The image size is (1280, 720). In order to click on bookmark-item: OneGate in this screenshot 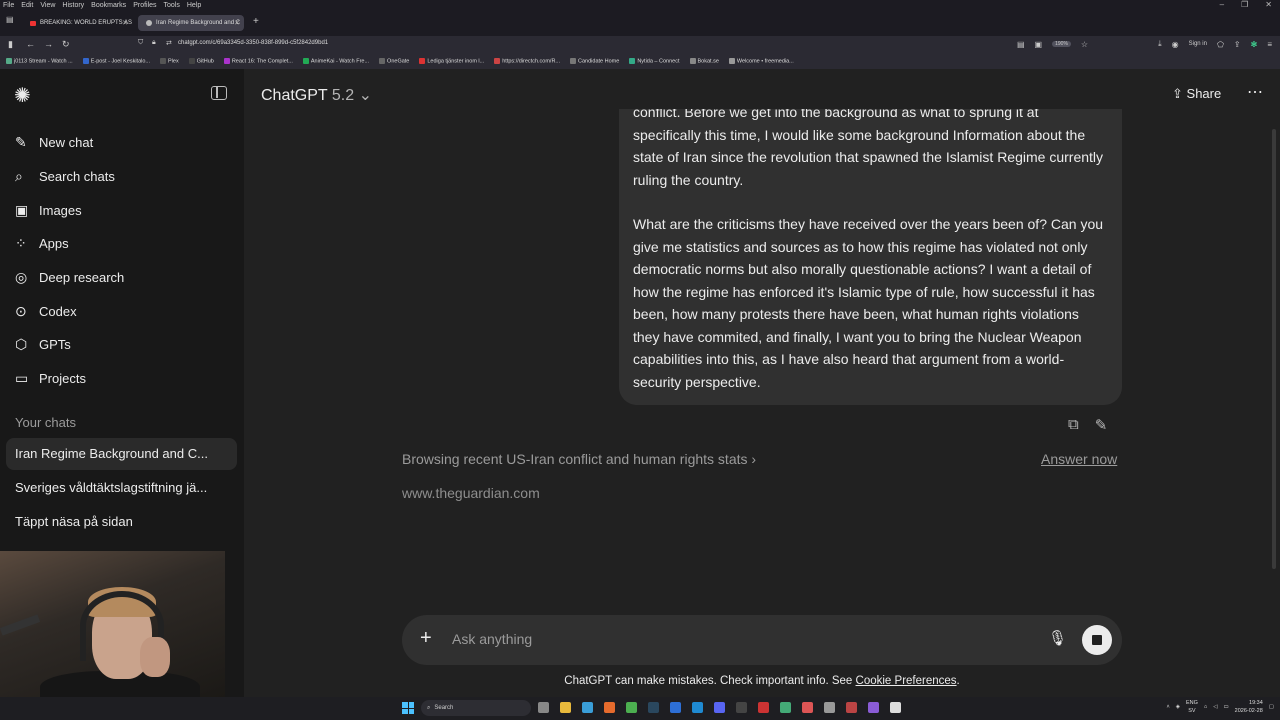, I will do `click(394, 61)`.